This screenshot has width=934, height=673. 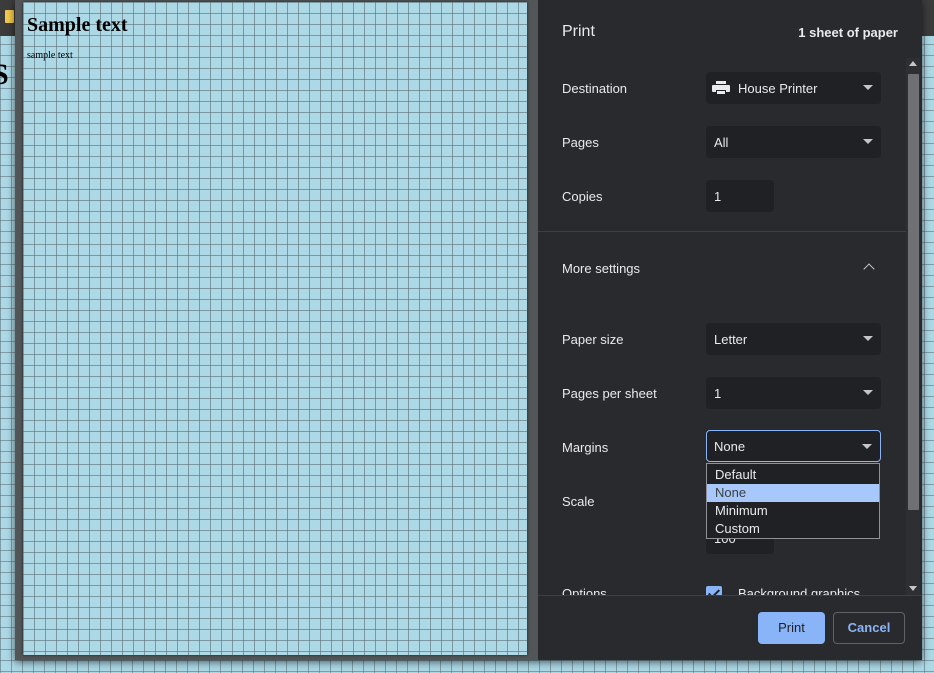 What do you see at coordinates (793, 475) in the screenshot?
I see `margins-option-default: Default` at bounding box center [793, 475].